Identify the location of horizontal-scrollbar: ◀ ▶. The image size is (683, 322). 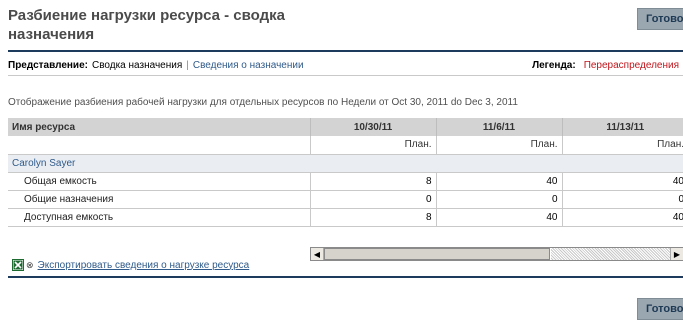
(496, 254).